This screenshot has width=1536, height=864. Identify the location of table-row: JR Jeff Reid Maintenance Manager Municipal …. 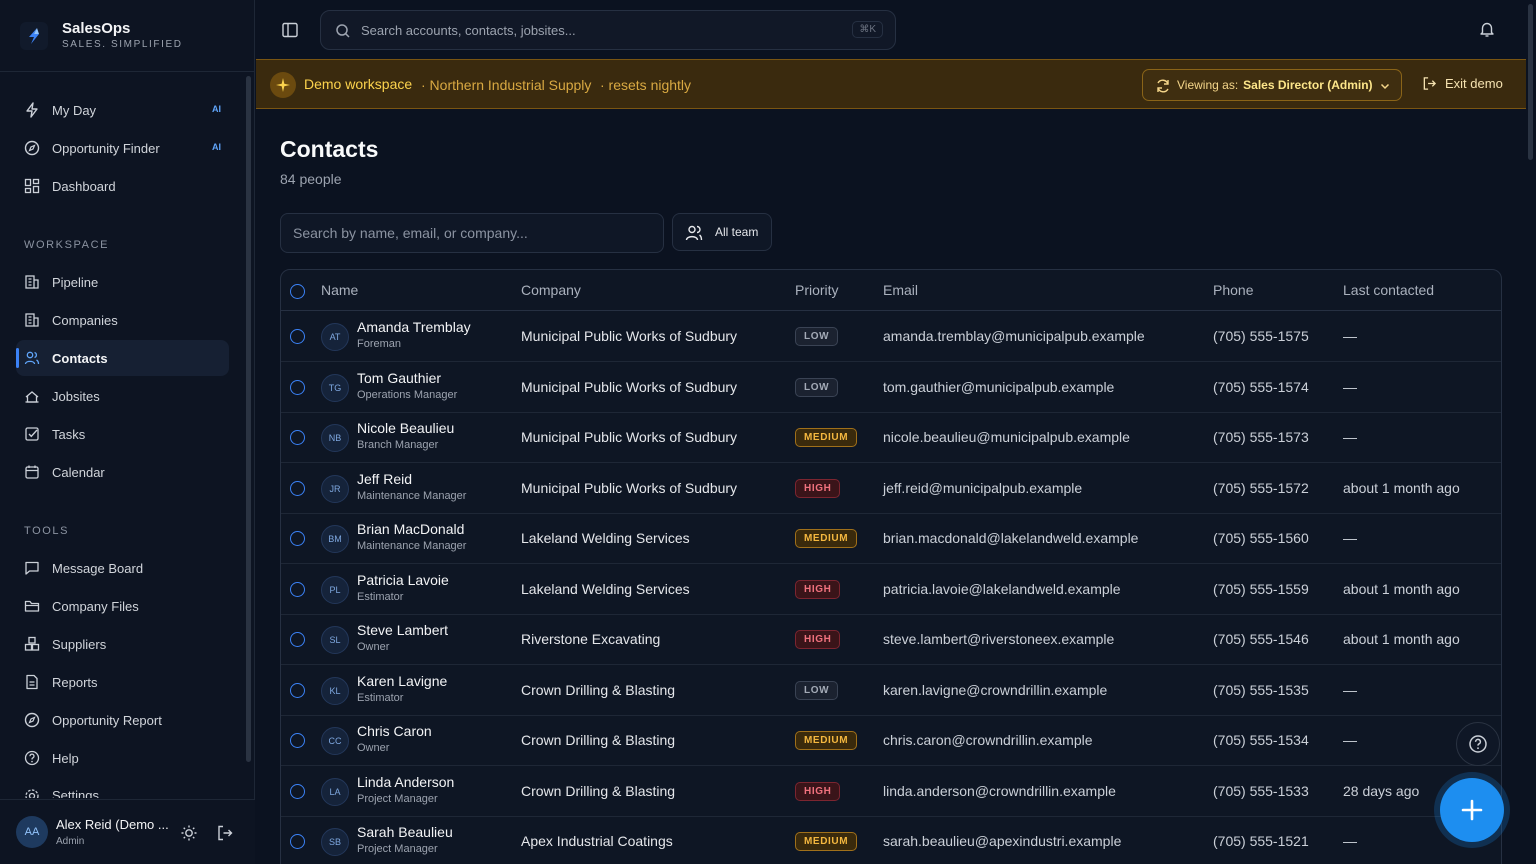
(891, 488).